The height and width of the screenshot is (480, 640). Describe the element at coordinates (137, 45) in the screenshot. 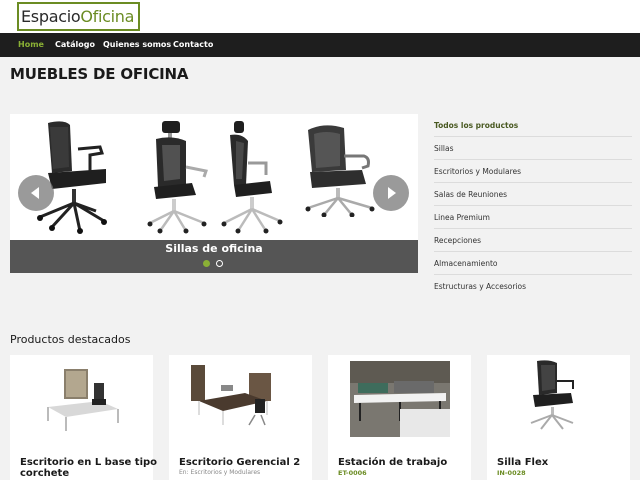

I see `nav-item-quienes-somos: Quienes somos` at that location.